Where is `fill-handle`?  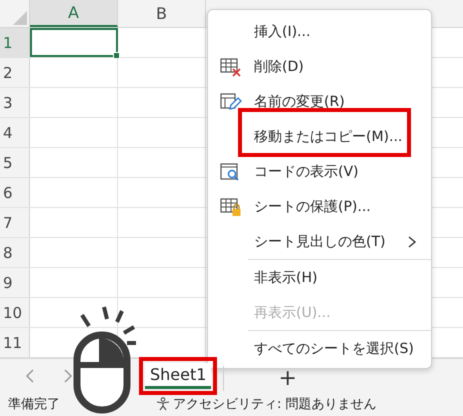 fill-handle is located at coordinates (116, 55).